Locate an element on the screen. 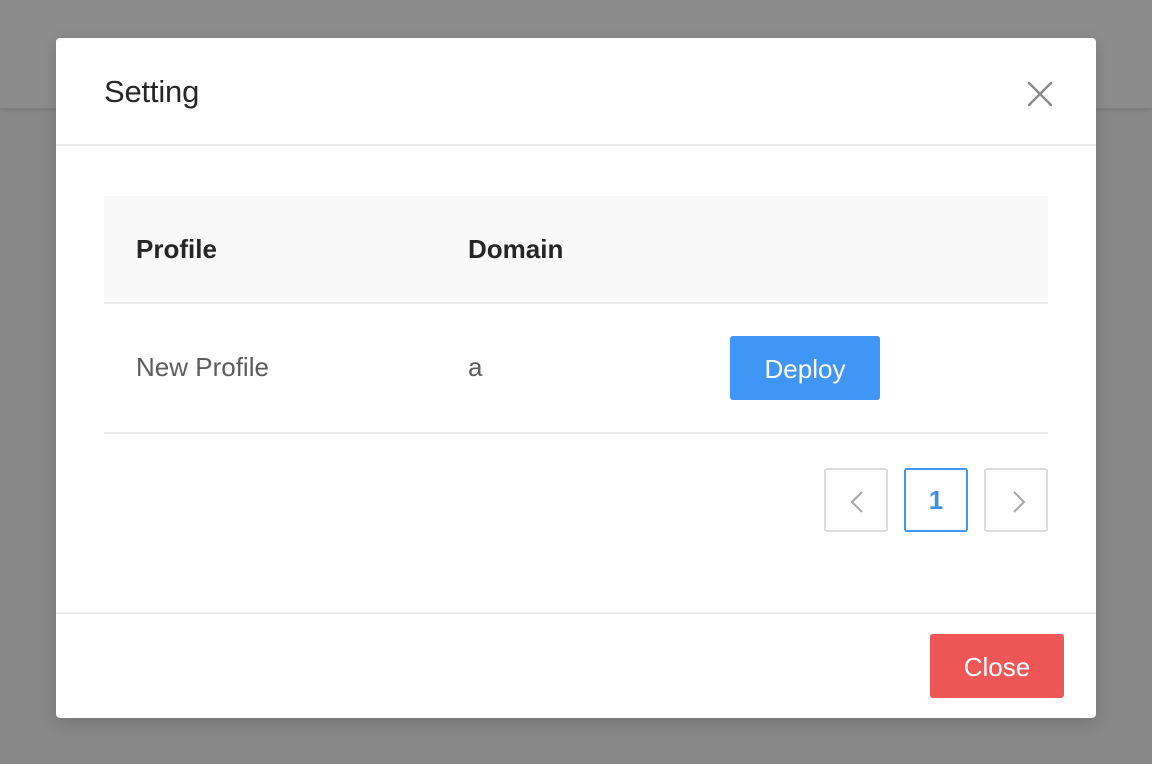 This screenshot has width=1152, height=764. chevron-left-icon is located at coordinates (856, 502).